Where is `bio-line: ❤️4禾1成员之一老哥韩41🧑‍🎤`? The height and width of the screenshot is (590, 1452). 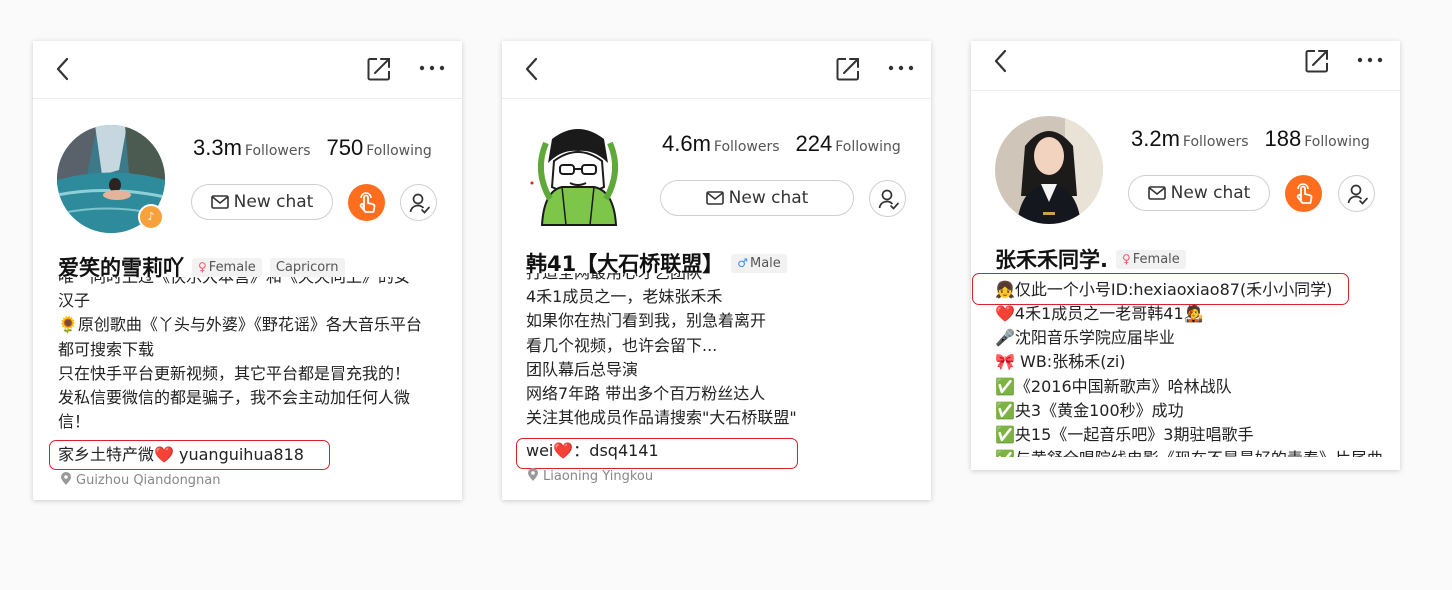
bio-line: ❤️4禾1成员之一老哥韩41🧑‍🎤 is located at coordinates (1099, 313).